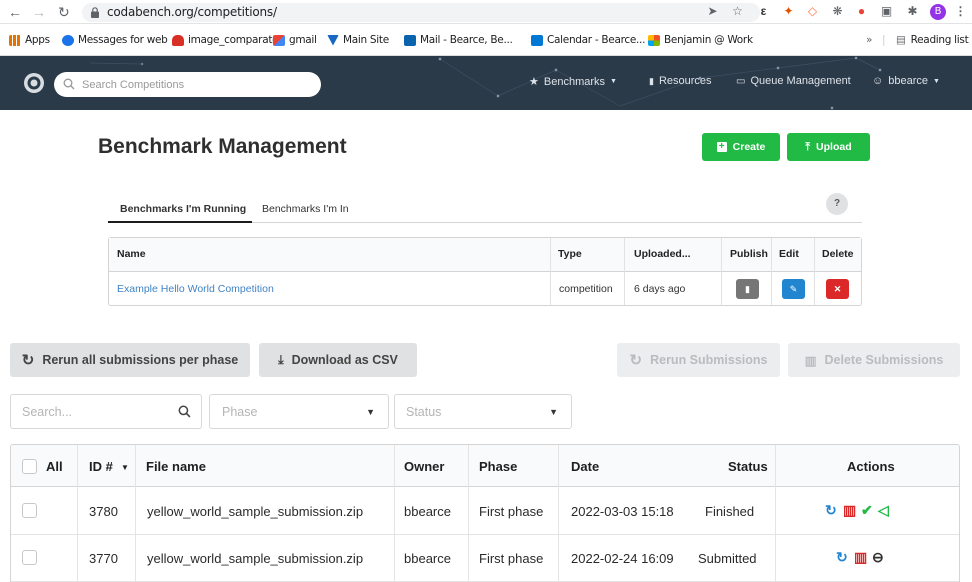 The height and width of the screenshot is (582, 972). What do you see at coordinates (867, 510) in the screenshot?
I see `check-icon: ✔` at bounding box center [867, 510].